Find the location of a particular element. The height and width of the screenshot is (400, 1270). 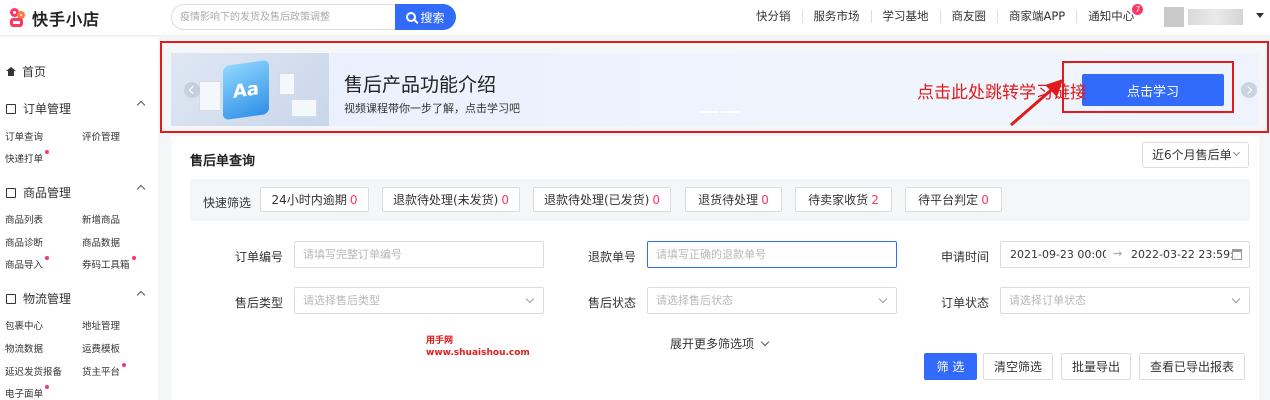

search-icon is located at coordinates (411, 17).